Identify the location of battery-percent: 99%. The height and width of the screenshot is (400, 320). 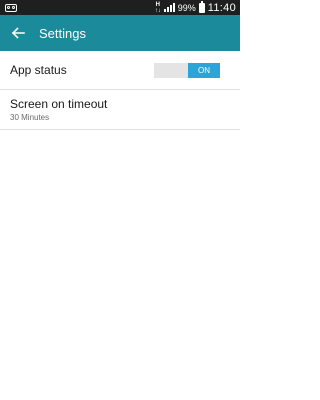
(186, 7).